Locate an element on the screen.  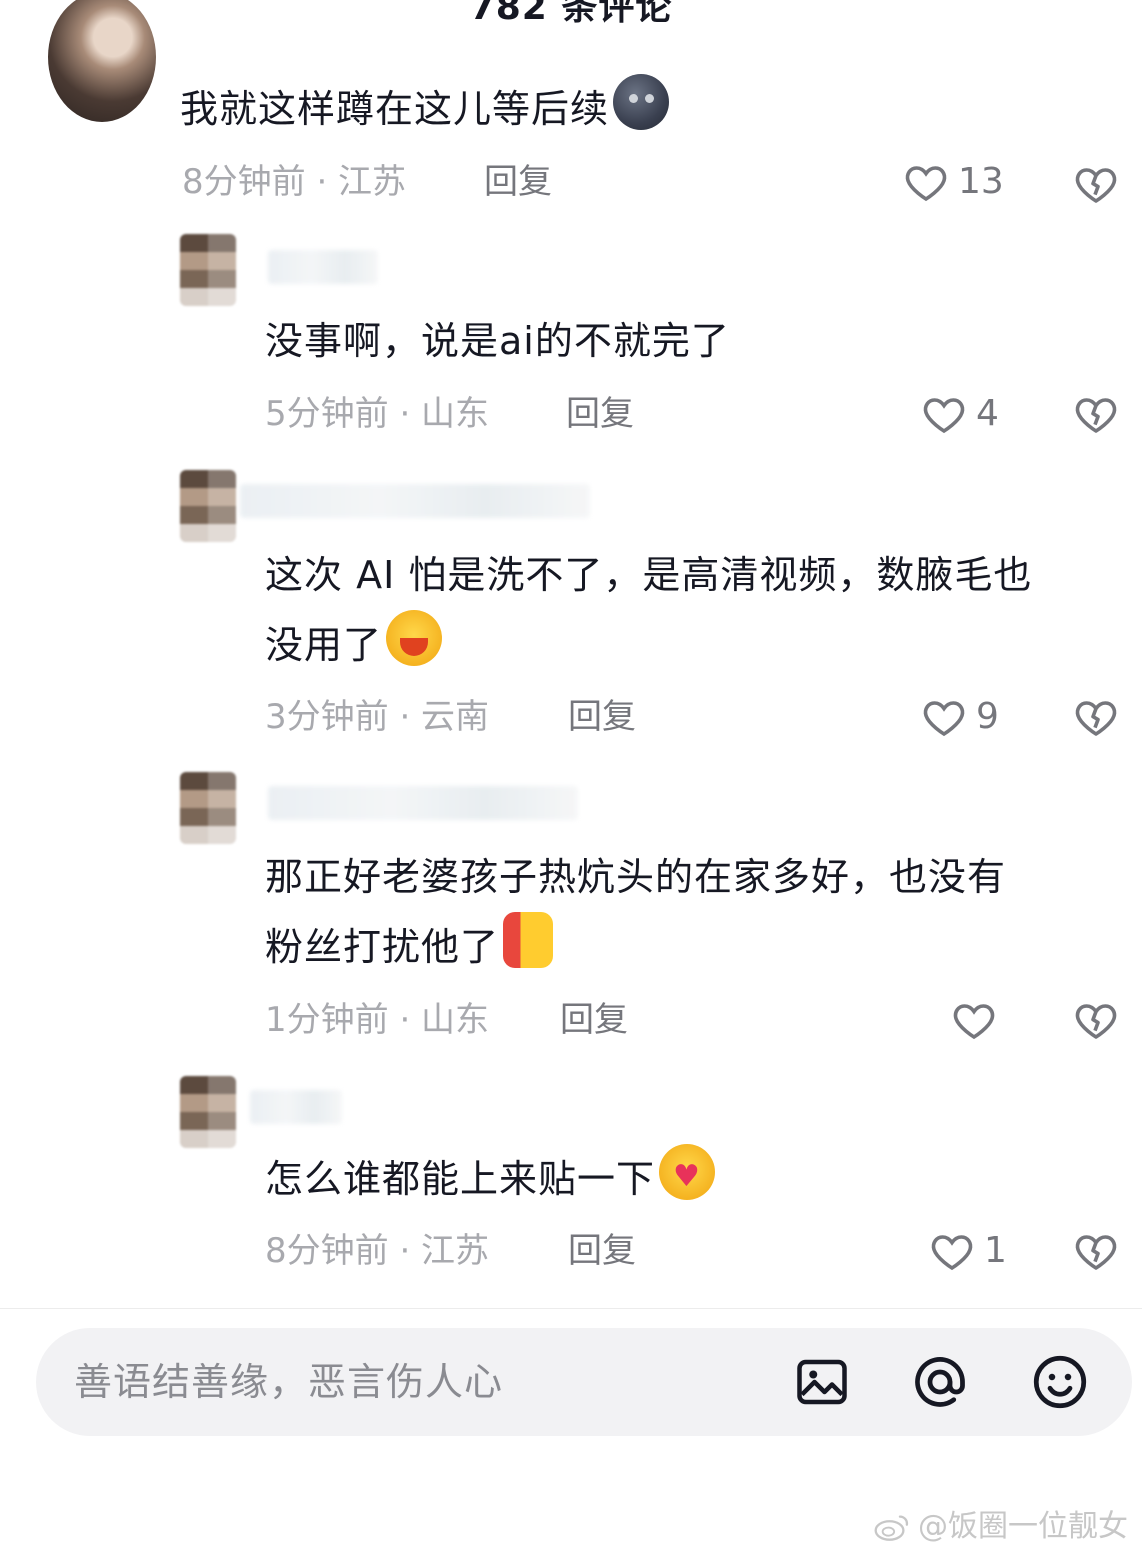
image-icon is located at coordinates (822, 1382).